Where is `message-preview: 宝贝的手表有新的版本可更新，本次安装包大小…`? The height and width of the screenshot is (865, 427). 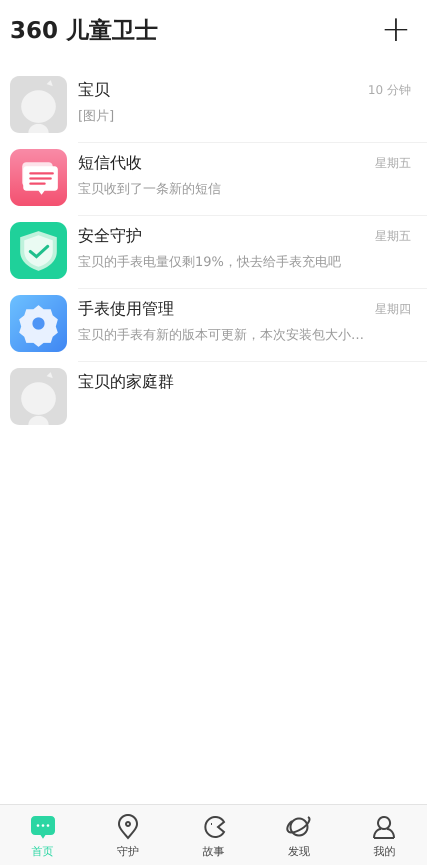 message-preview: 宝贝的手表有新的版本可更新，本次安装包大小… is located at coordinates (221, 335).